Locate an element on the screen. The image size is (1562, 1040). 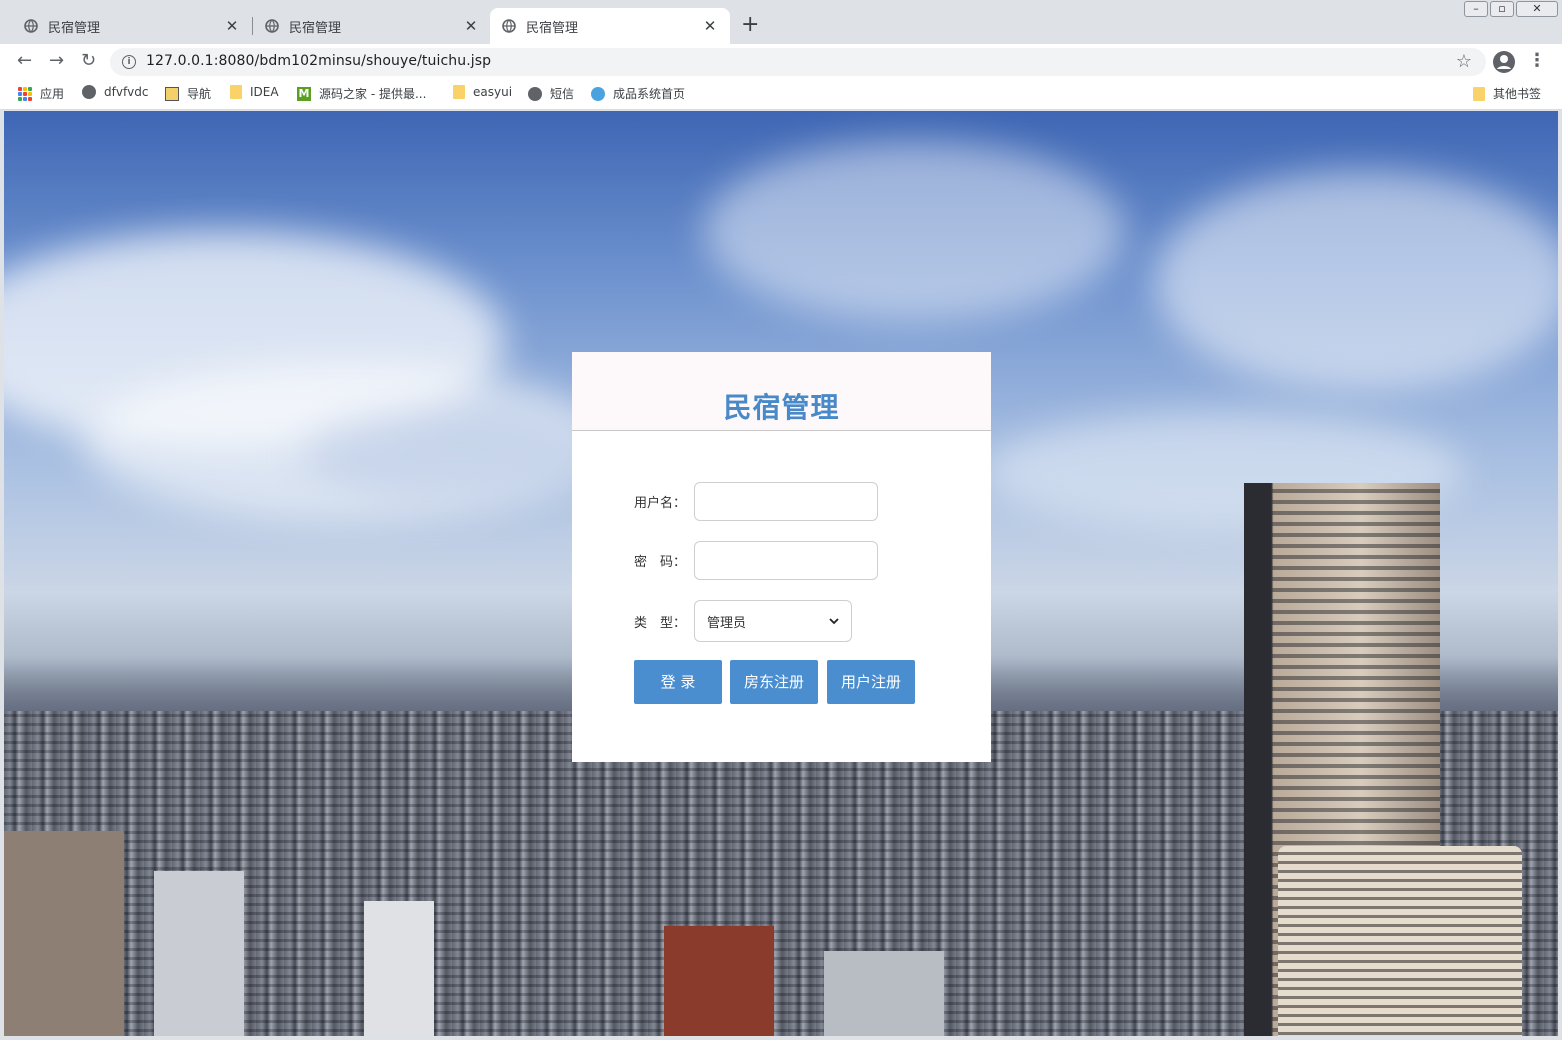
bookmark-item: 短信 is located at coordinates (551, 93).